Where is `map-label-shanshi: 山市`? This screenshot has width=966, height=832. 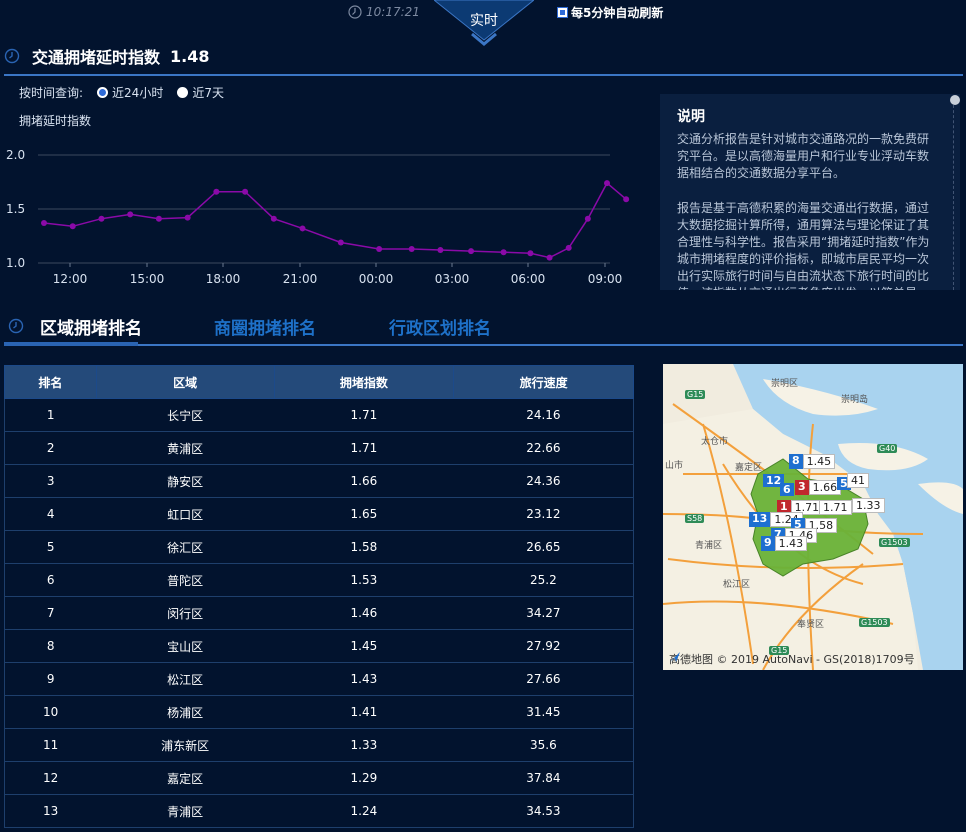
map-label-shanshi: 山市 is located at coordinates (674, 466).